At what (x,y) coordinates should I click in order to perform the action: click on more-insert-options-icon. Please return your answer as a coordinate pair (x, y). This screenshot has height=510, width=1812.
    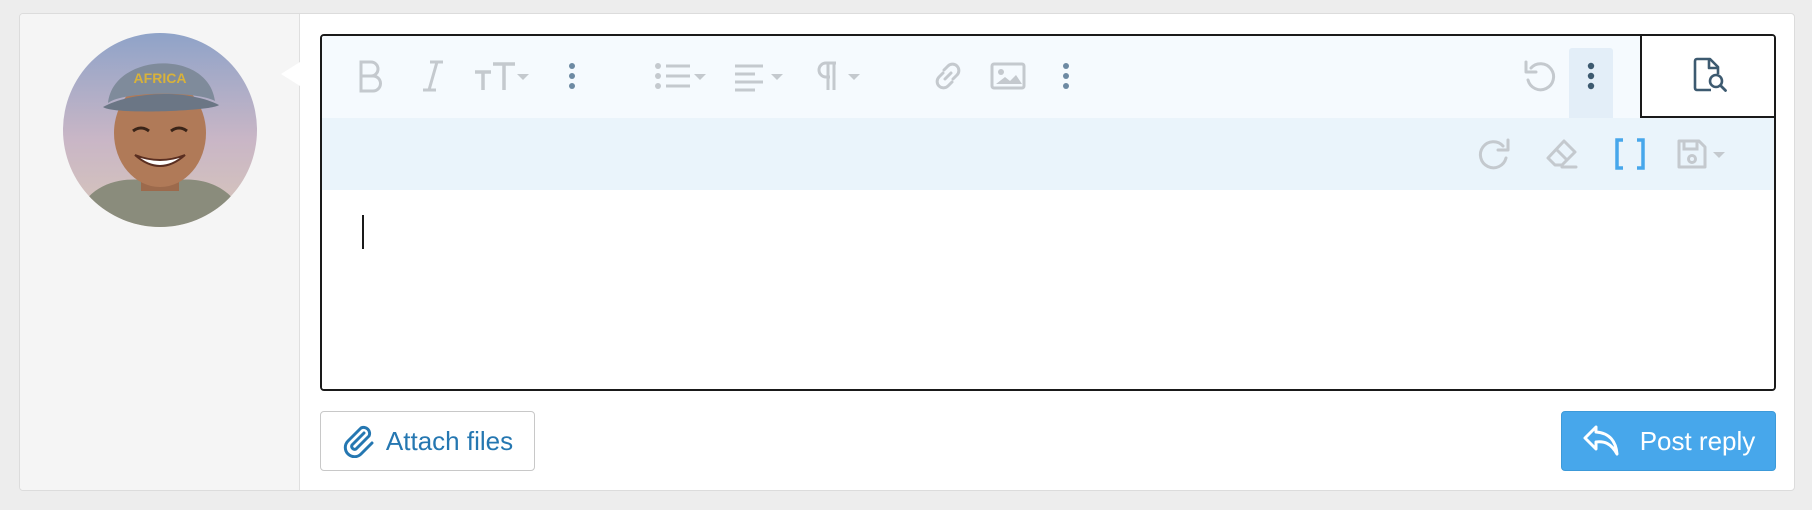
    Looking at the image, I should click on (1066, 76).